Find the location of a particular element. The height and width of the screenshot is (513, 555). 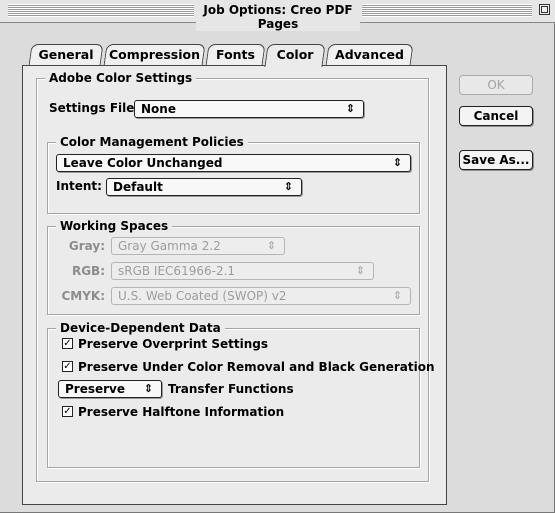

gray-label: Gray: is located at coordinates (86, 246).